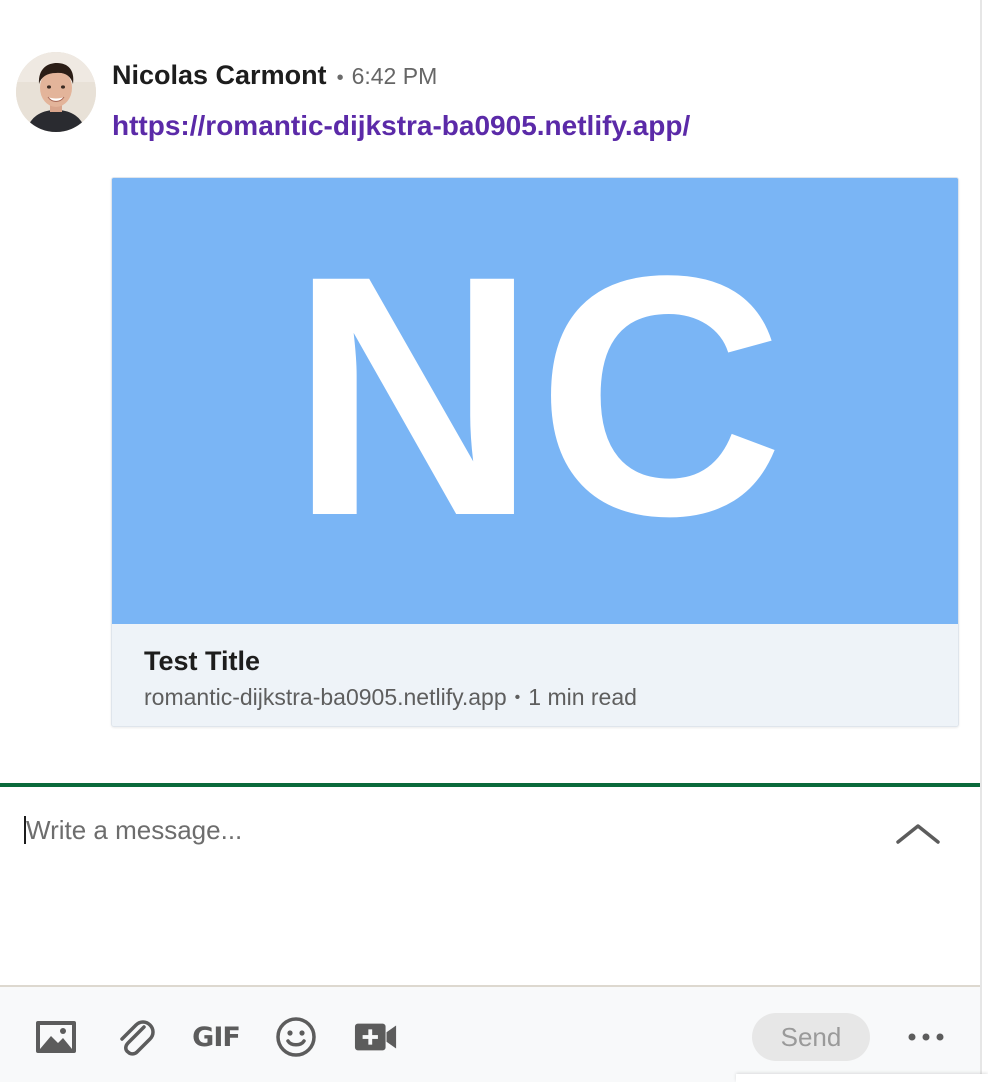  Describe the element at coordinates (862, 1078) in the screenshot. I see `overlay-edge` at that location.